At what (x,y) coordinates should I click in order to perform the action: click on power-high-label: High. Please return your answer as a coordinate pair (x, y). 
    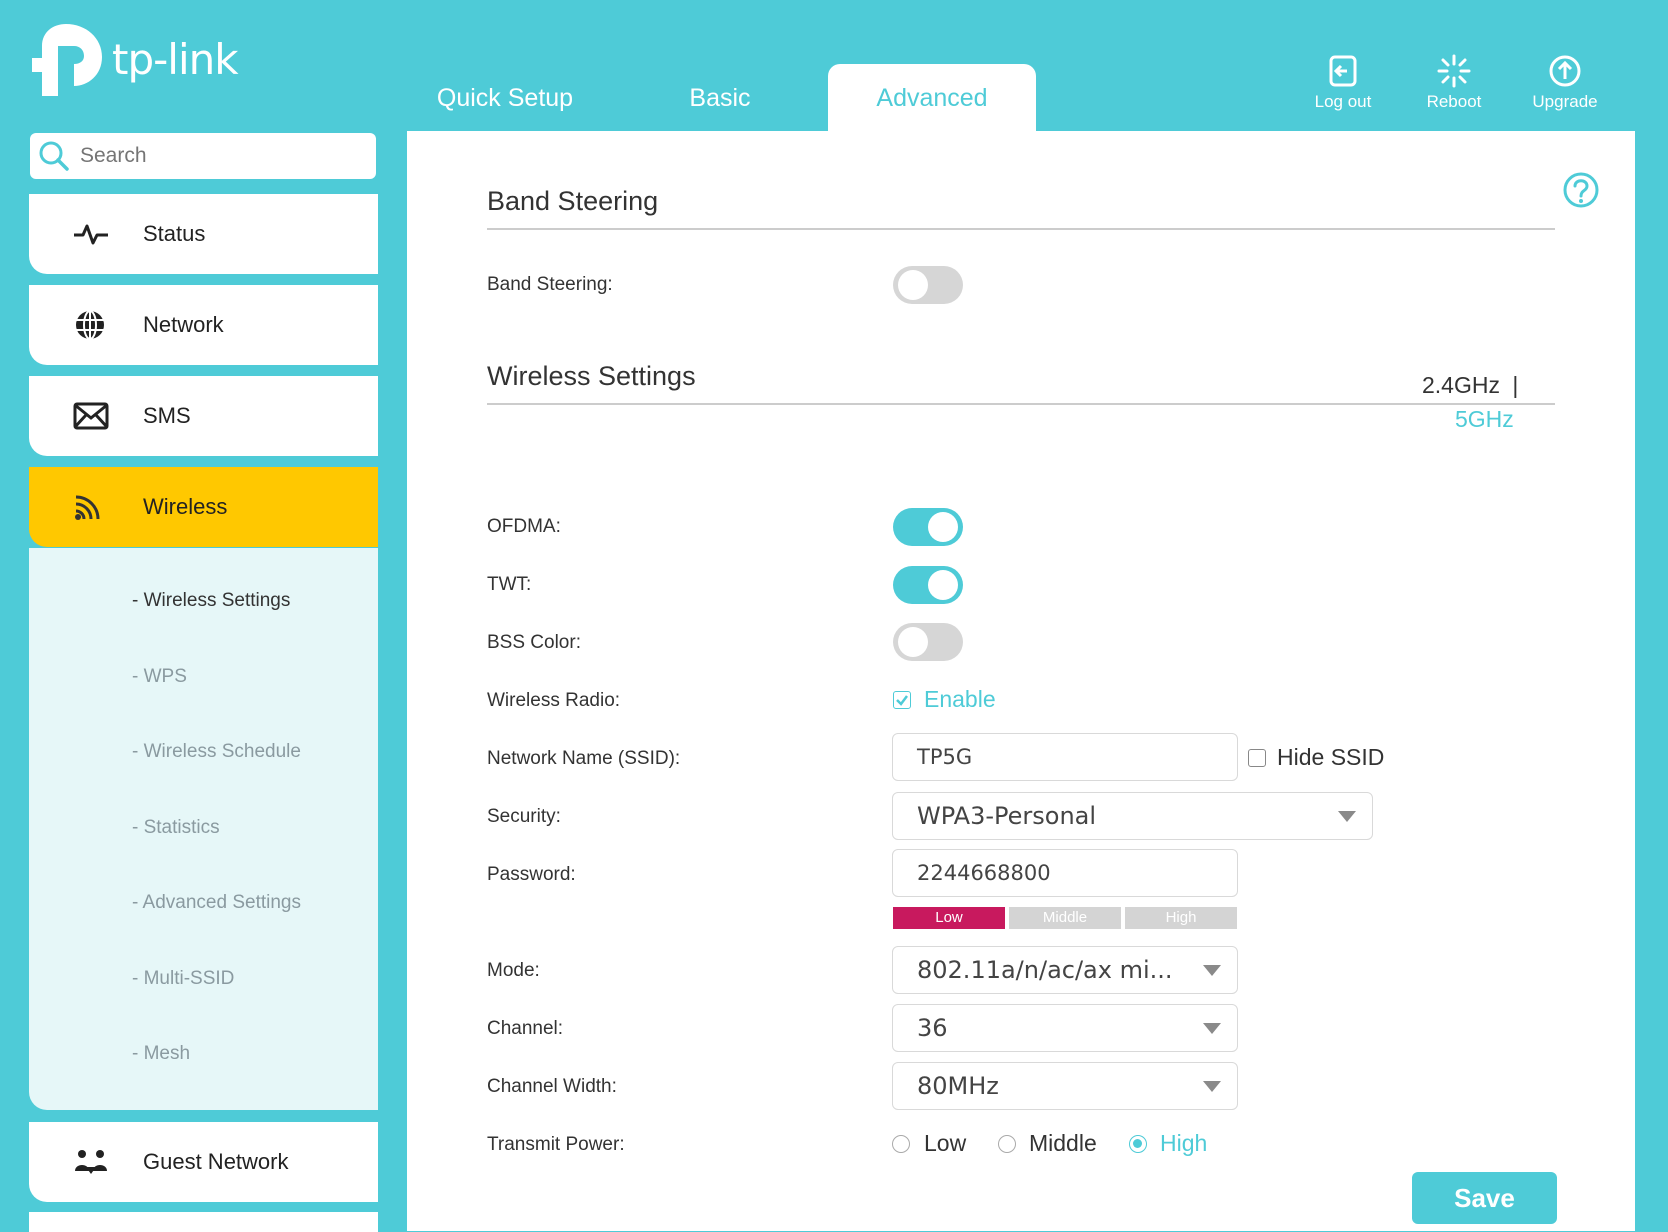
    Looking at the image, I should click on (1183, 1143).